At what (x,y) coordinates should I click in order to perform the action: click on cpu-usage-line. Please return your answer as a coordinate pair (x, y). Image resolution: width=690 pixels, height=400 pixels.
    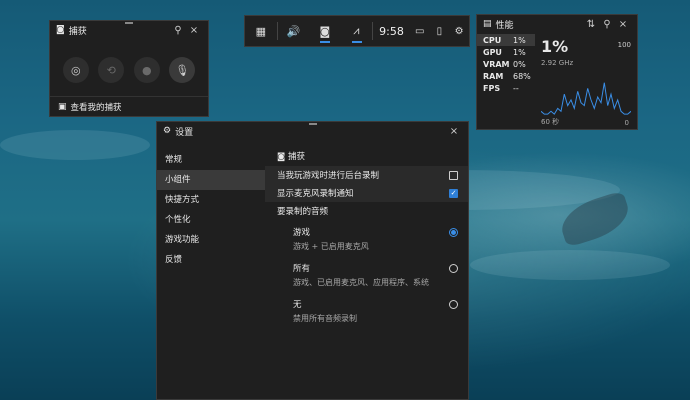
    Looking at the image, I should click on (586, 98).